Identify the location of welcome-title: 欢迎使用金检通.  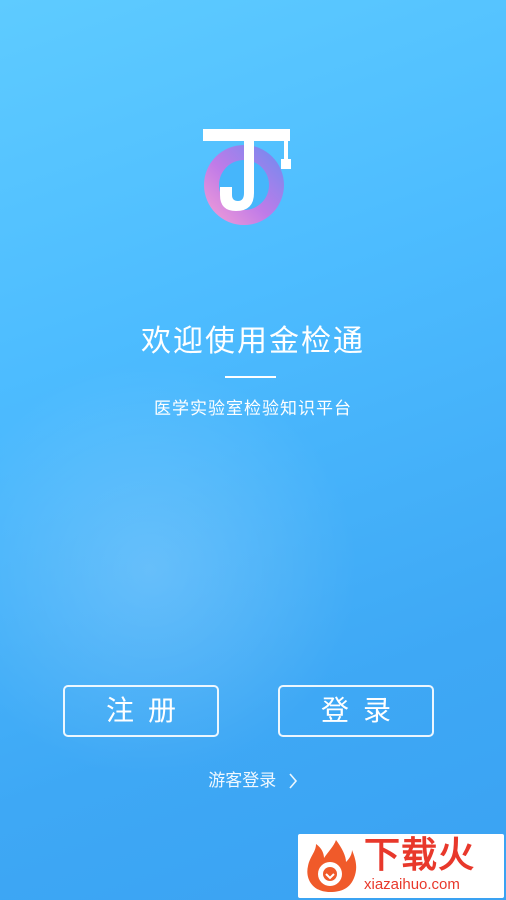
(253, 341).